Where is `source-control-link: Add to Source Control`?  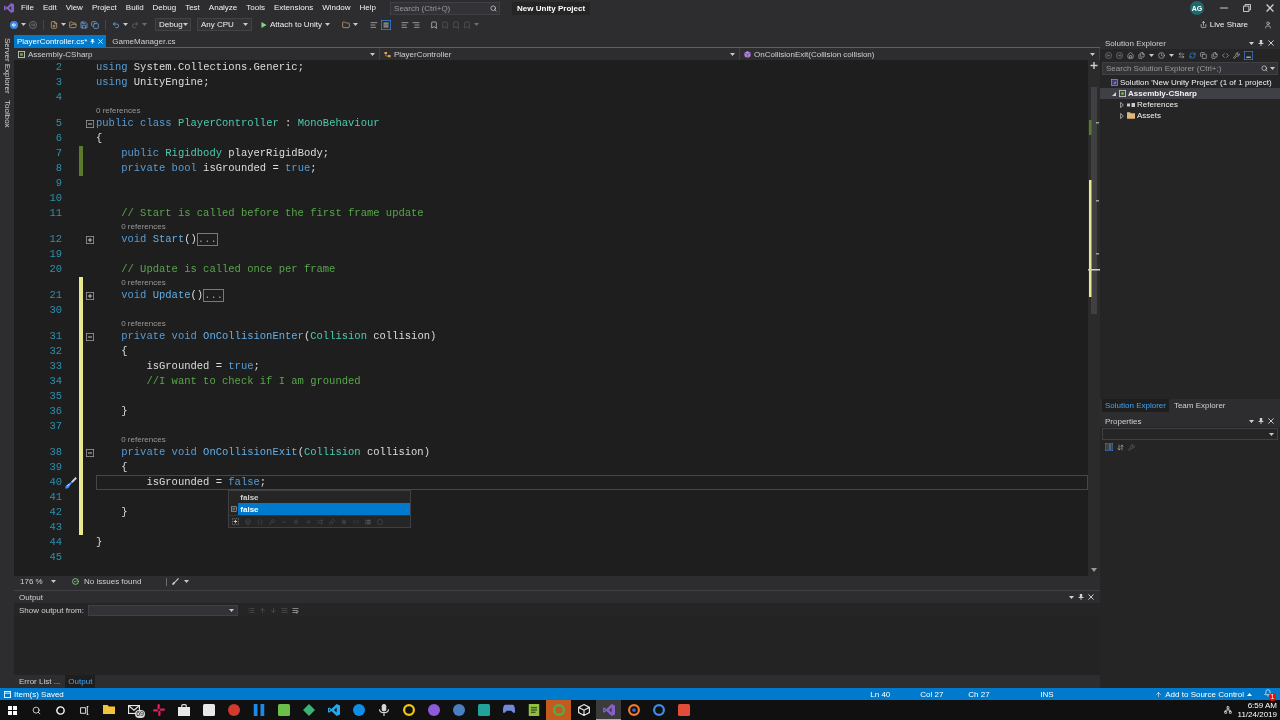 source-control-link: Add to Source Control is located at coordinates (1204, 694).